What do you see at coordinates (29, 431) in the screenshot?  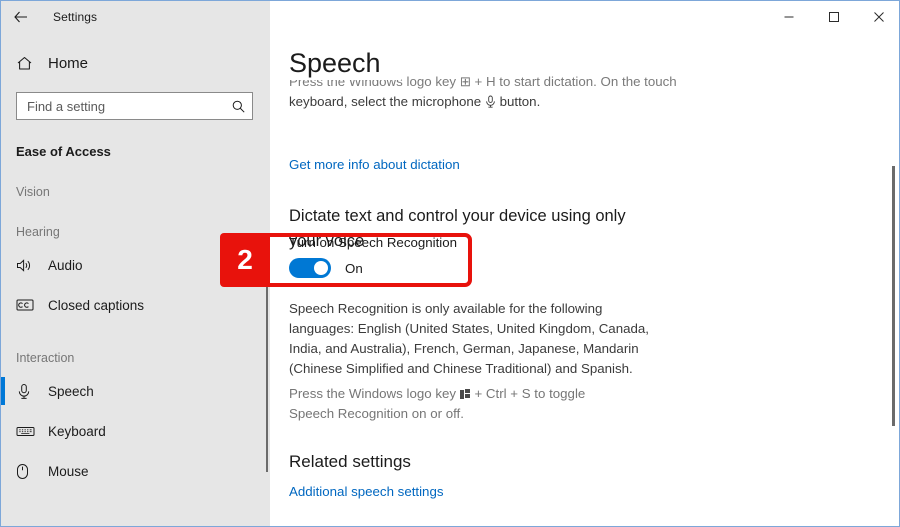 I see `keyboard-icon` at bounding box center [29, 431].